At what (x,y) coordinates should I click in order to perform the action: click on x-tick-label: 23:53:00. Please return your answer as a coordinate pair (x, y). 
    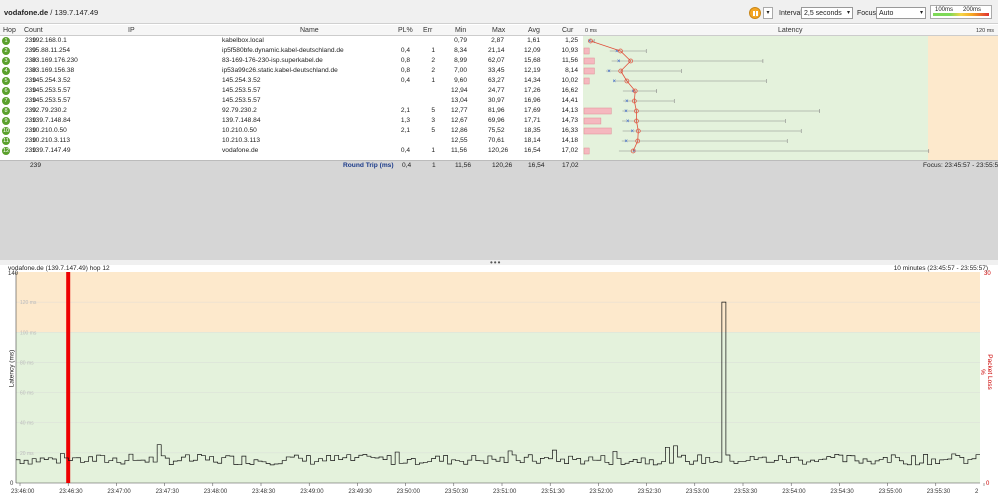
    Looking at the image, I should click on (698, 492).